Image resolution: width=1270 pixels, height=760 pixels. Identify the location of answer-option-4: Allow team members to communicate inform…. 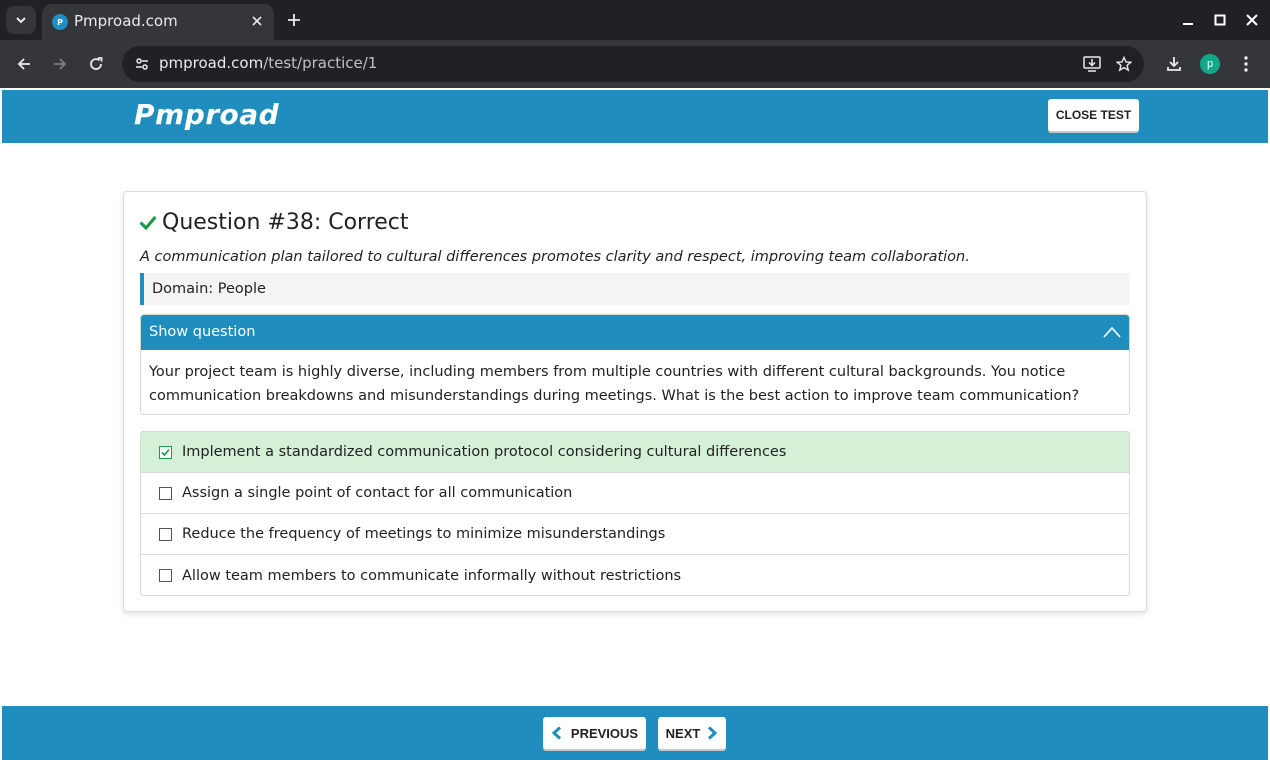
(635, 575).